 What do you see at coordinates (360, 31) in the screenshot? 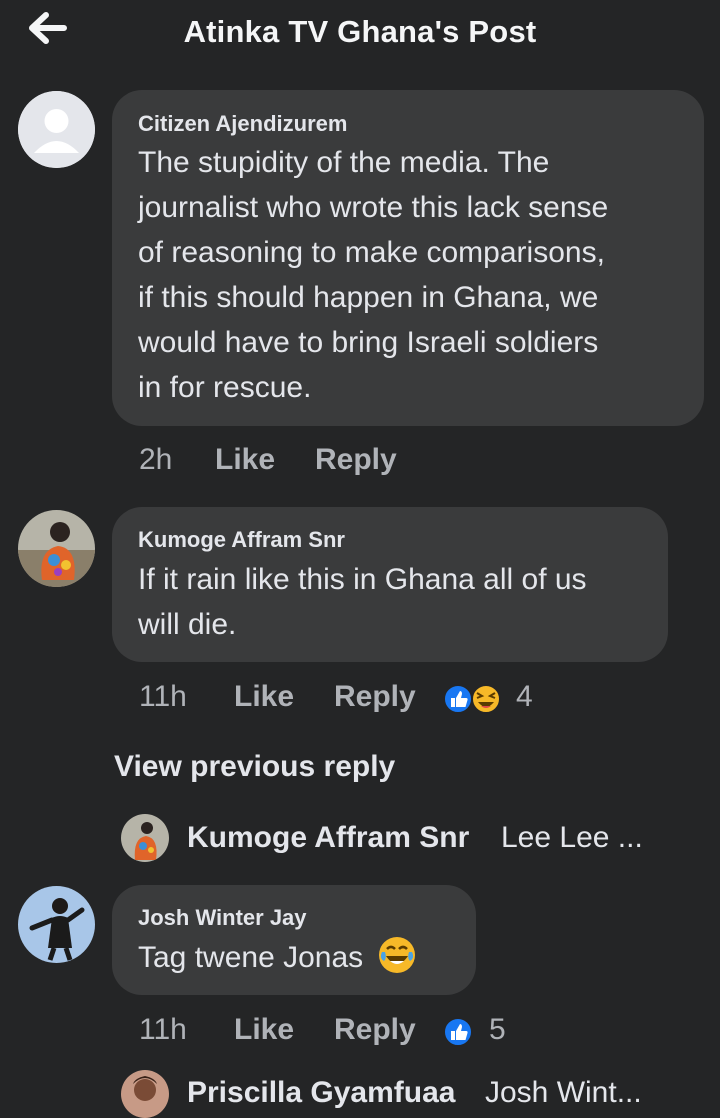
I see `page-title: Atinka TV Ghana's Post` at bounding box center [360, 31].